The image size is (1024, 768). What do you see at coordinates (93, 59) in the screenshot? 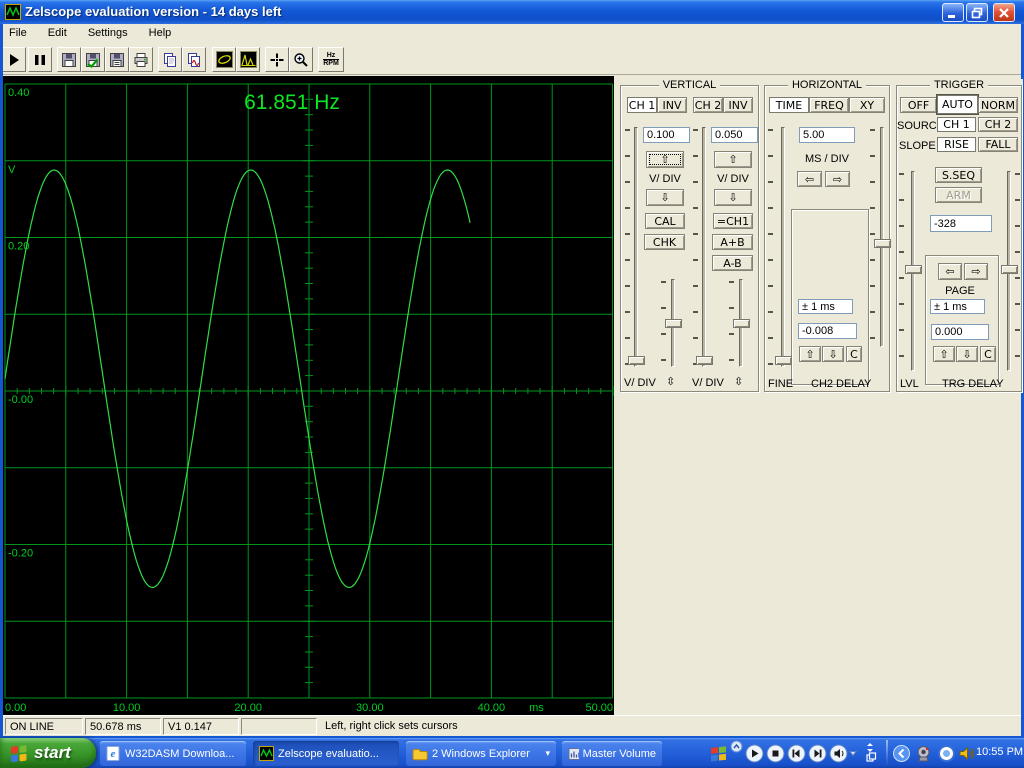
I see `save-waveform-button` at bounding box center [93, 59].